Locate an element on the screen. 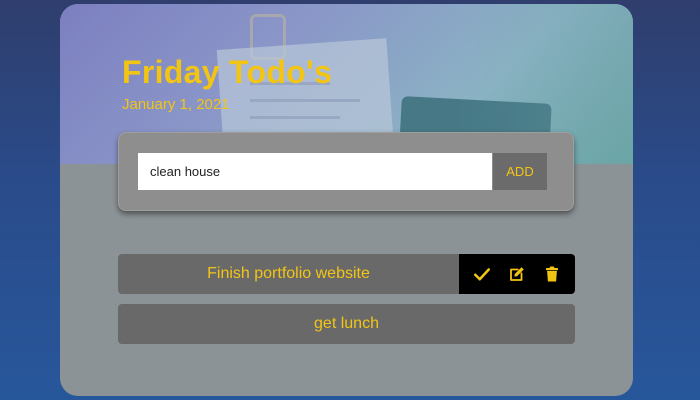 This screenshot has height=400, width=700. complete-button is located at coordinates (482, 274).